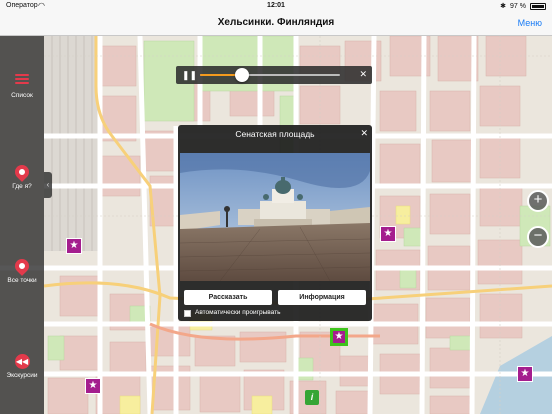  I want to click on audio-progress-track, so click(270, 75).